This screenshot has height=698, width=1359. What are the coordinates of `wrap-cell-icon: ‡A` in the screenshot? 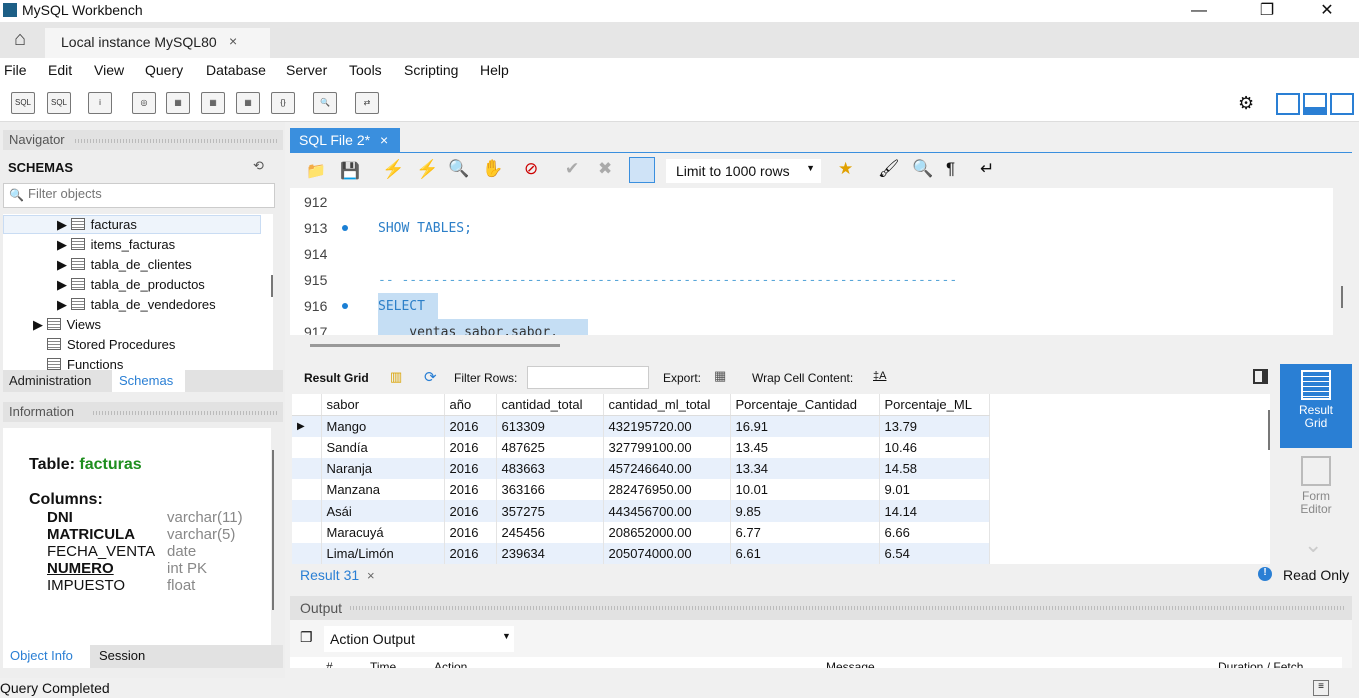 It's located at (879, 376).